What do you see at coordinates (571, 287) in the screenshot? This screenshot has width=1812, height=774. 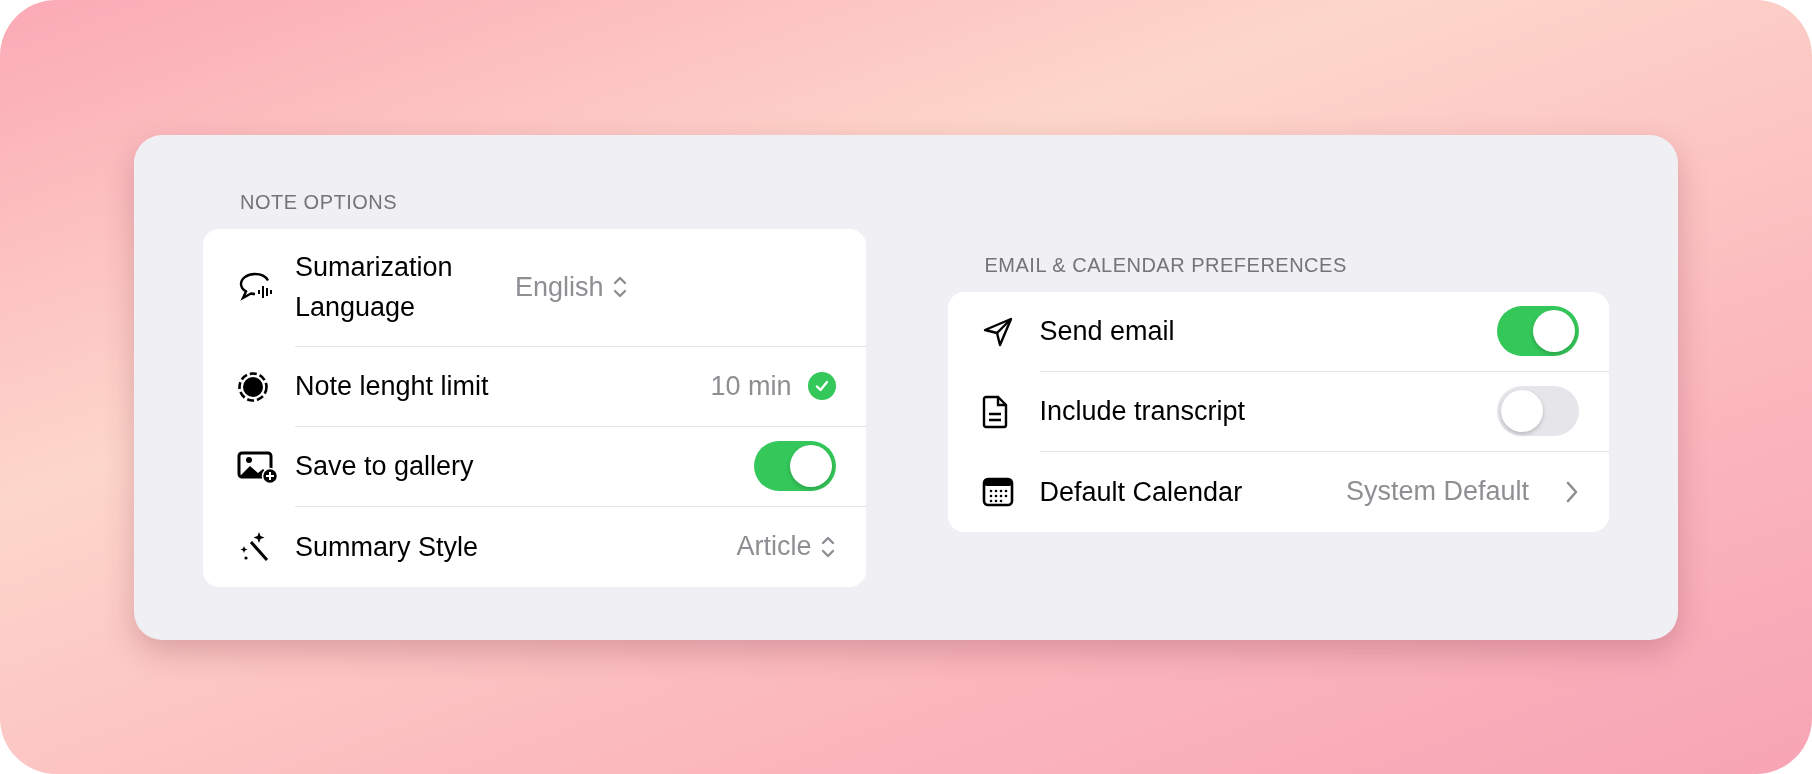 I see `select-button: English` at bounding box center [571, 287].